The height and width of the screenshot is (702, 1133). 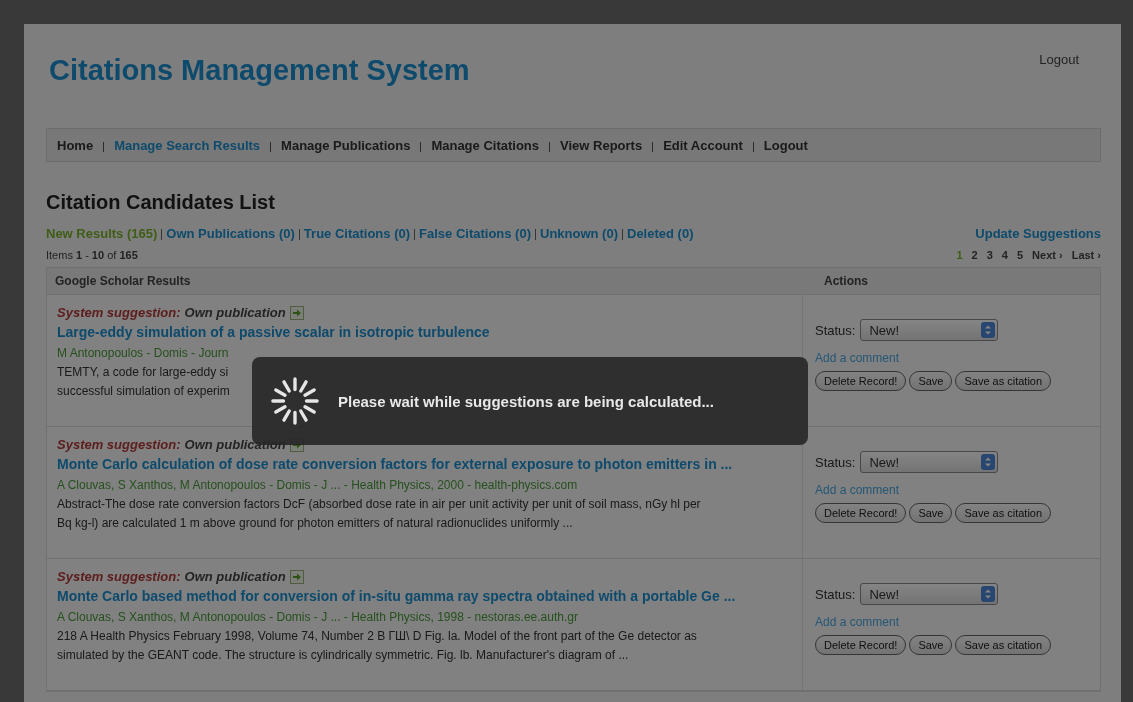 I want to click on snippet-line: TEMTY, a code for large-eddy si, so click(x=143, y=372).